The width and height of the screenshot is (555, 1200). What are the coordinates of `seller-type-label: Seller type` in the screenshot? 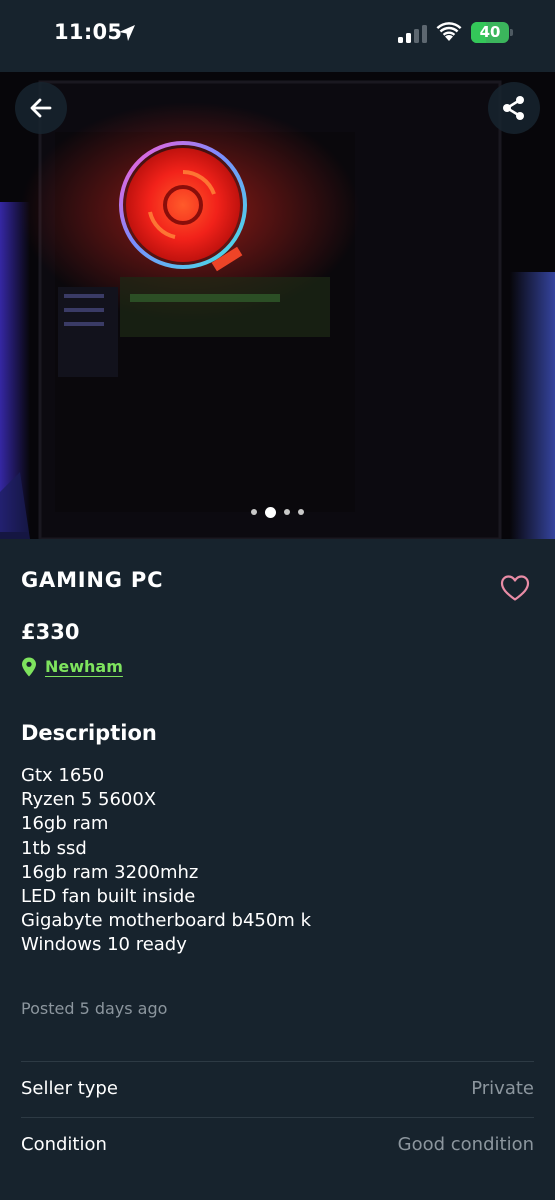 It's located at (69, 1088).